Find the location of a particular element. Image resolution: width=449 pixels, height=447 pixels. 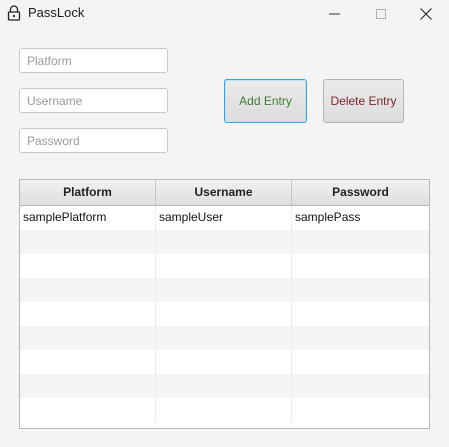

table-header: Platform Username Password is located at coordinates (224, 193).